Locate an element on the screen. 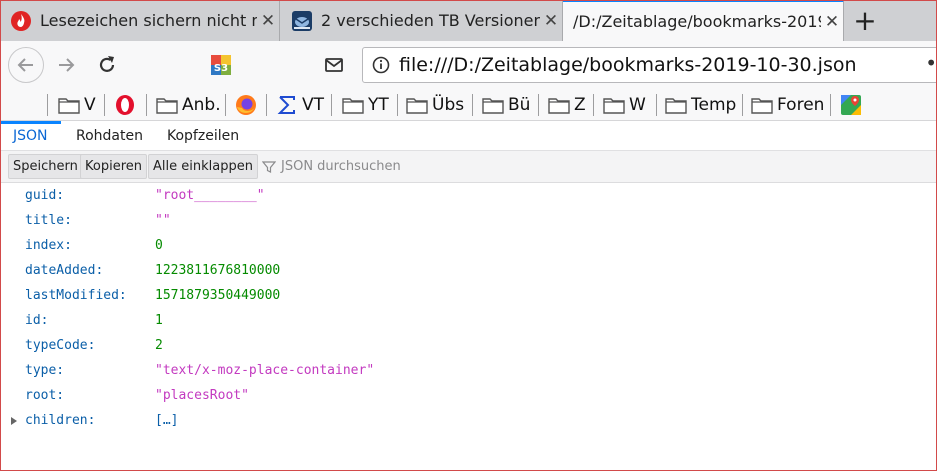 The width and height of the screenshot is (937, 471). tab-headers: Kopfzeilen is located at coordinates (203, 136).